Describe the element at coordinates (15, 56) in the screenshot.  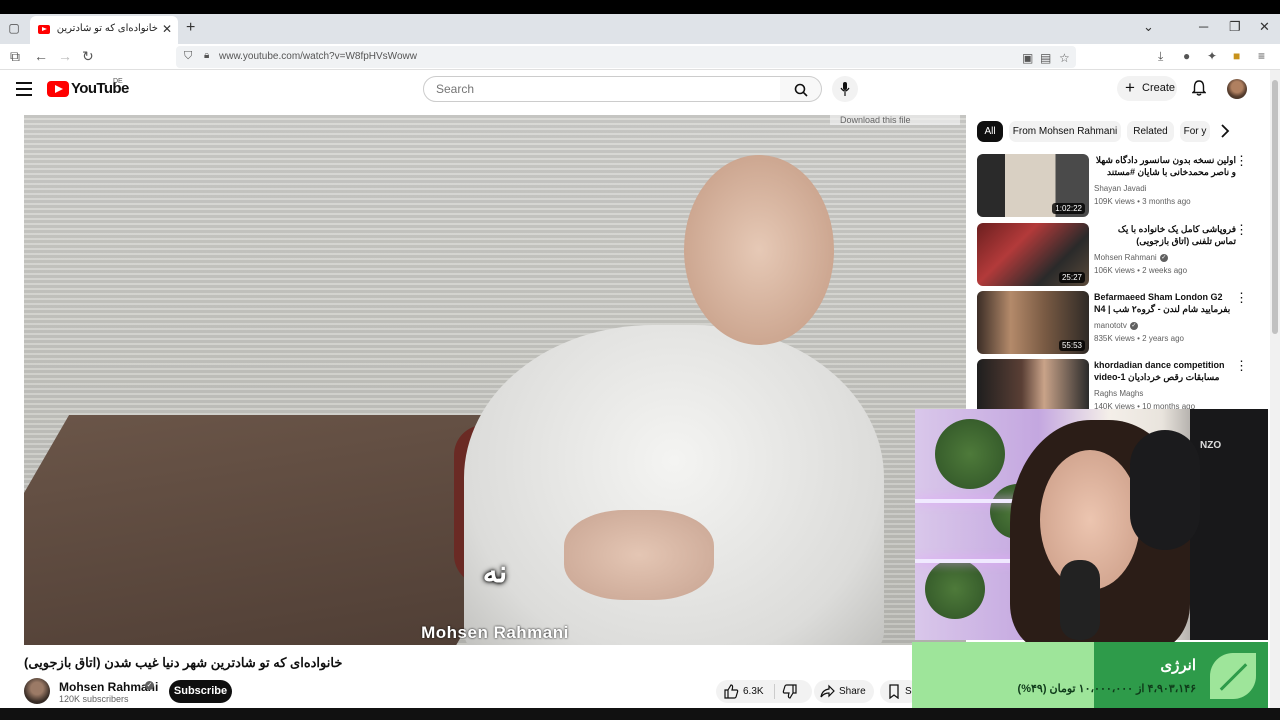
I see `sidebar-toggle-icon: ⧉` at that location.